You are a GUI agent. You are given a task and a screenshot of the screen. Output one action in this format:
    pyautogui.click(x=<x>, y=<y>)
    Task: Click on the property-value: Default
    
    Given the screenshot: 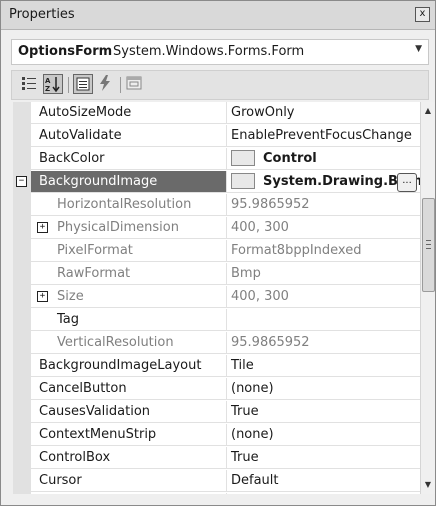 What is the action you would take?
    pyautogui.click(x=323, y=481)
    